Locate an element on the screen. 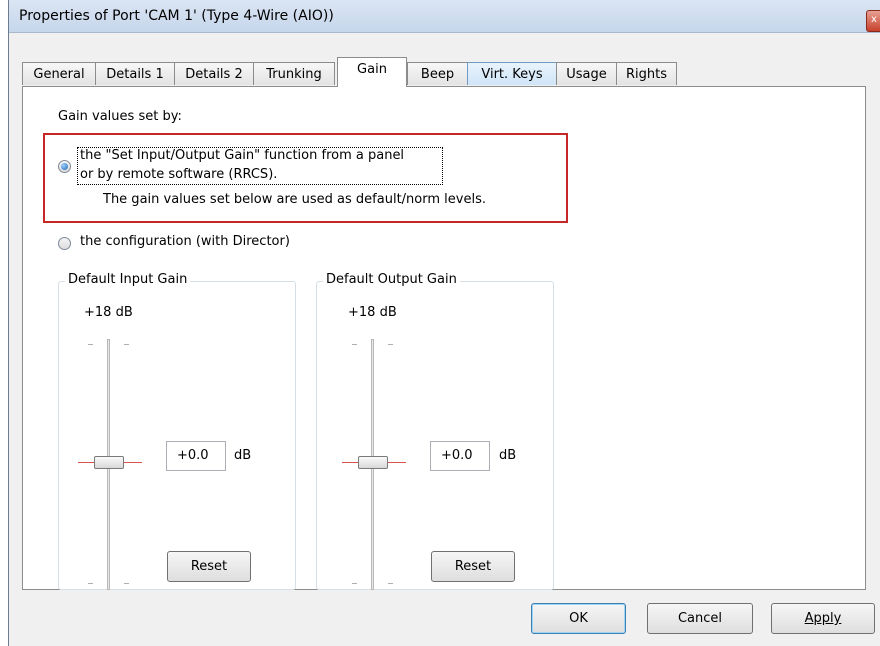  tab-rights: Rights is located at coordinates (646, 73).